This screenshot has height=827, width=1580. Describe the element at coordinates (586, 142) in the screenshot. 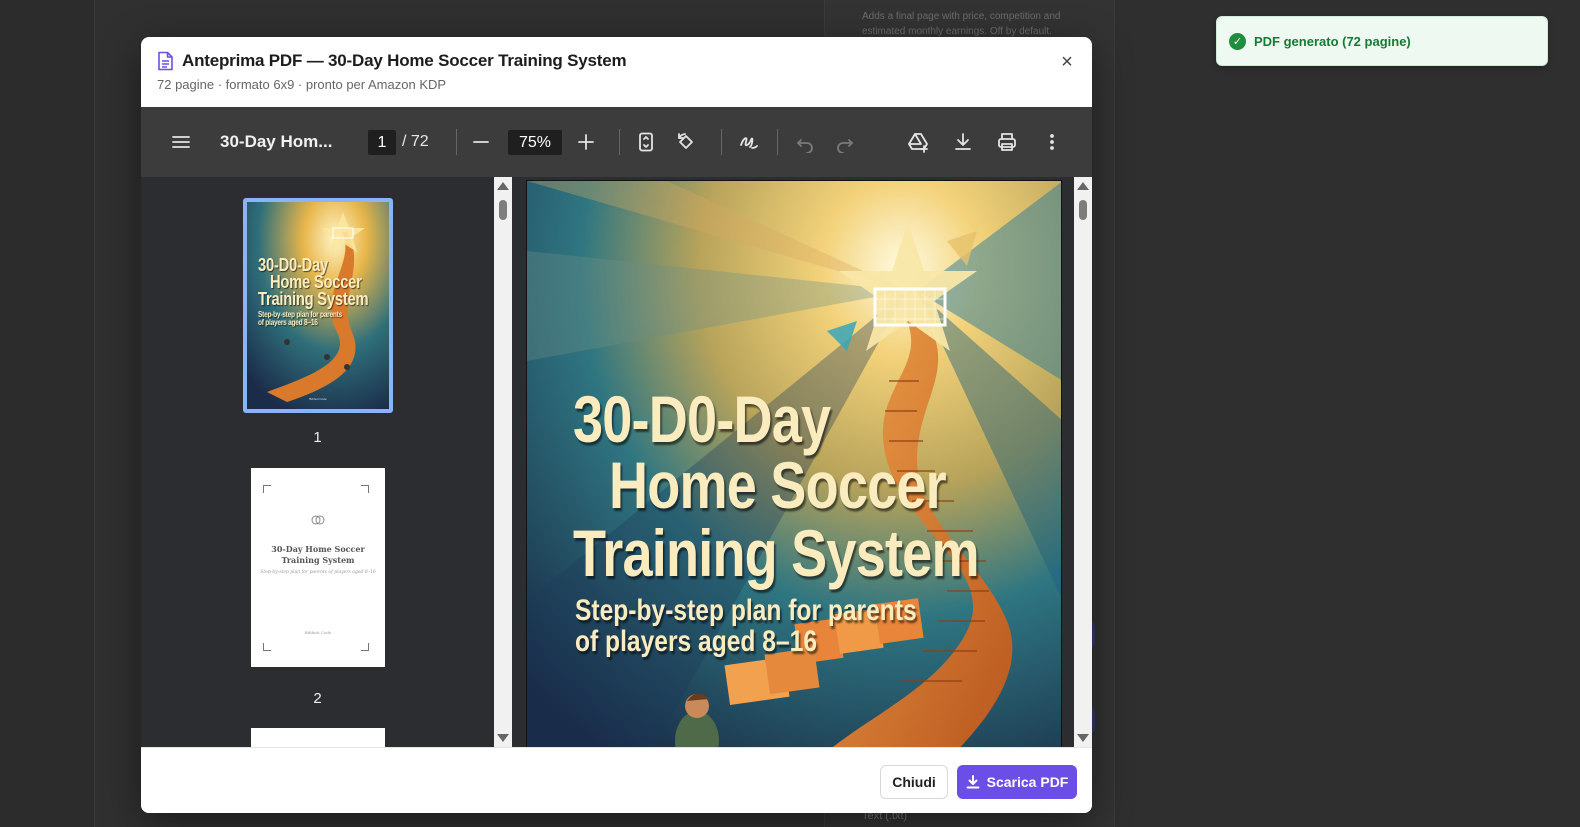

I see `zoom-in-icon` at that location.